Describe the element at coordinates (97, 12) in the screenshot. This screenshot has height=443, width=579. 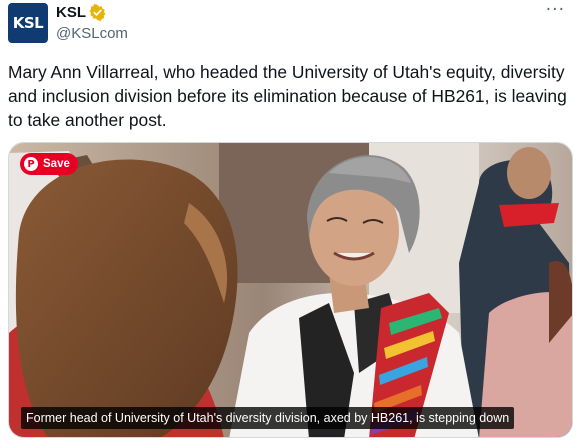
I see `verified-badge-icon` at that location.